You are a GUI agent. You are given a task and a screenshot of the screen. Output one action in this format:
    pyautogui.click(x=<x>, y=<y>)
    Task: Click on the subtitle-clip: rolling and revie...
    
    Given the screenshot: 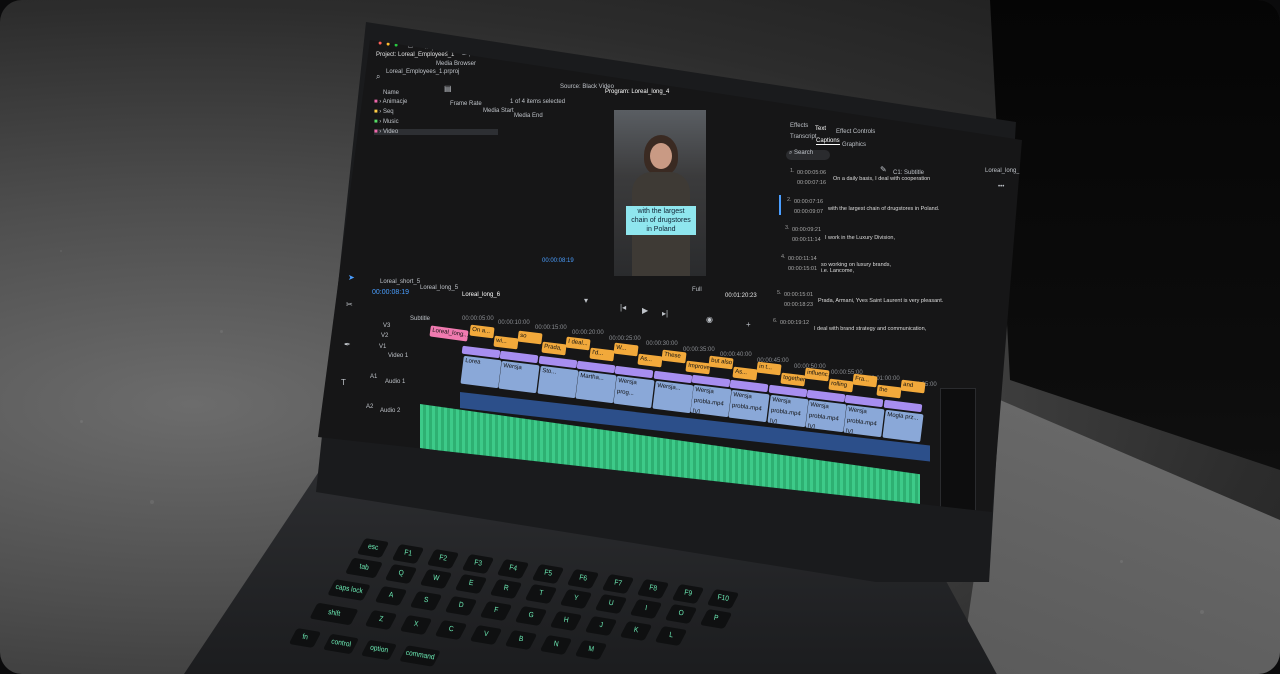 What is the action you would take?
    pyautogui.click(x=841, y=385)
    